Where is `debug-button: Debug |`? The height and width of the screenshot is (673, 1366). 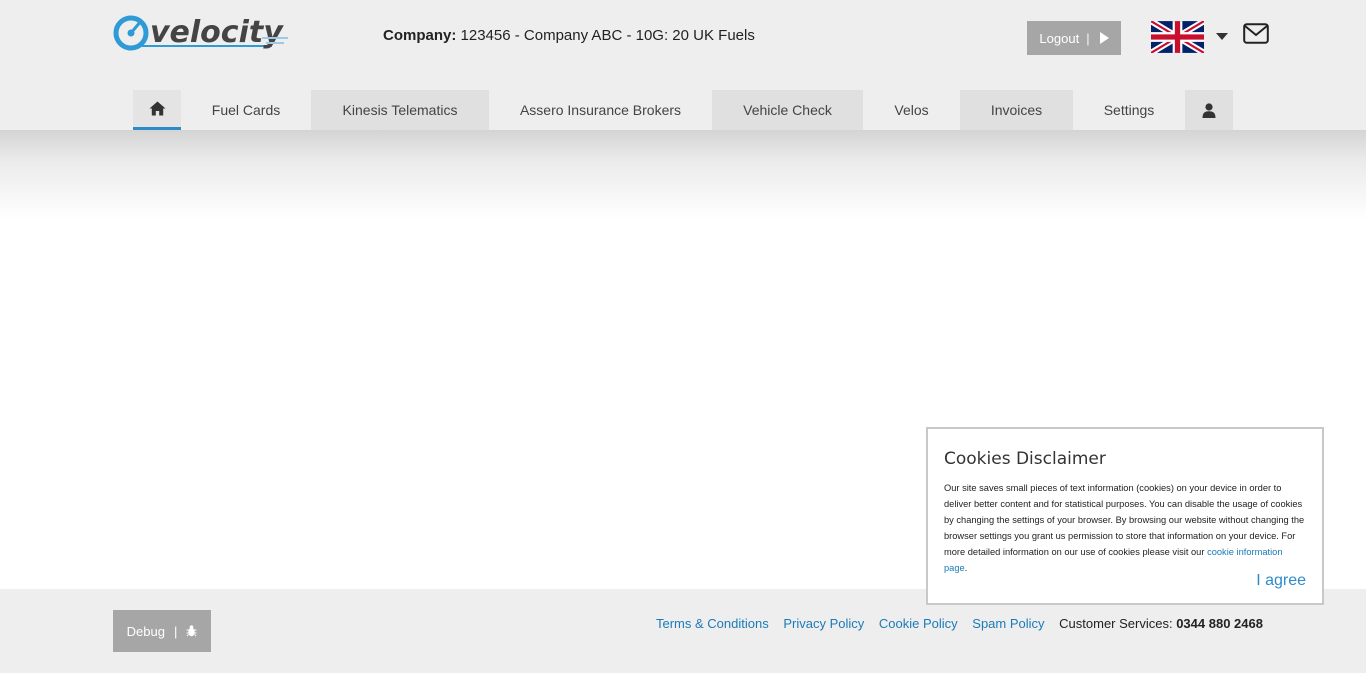
debug-button: Debug | is located at coordinates (162, 631).